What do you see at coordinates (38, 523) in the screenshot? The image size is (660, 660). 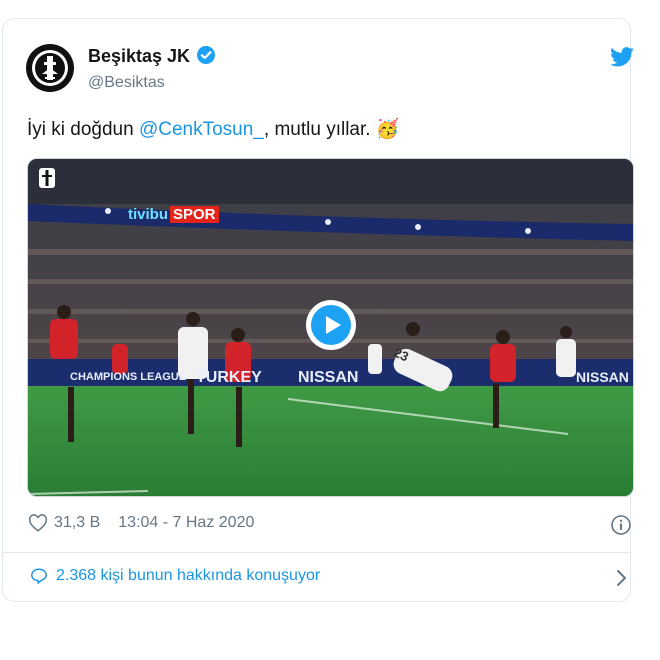 I see `heart-icon` at bounding box center [38, 523].